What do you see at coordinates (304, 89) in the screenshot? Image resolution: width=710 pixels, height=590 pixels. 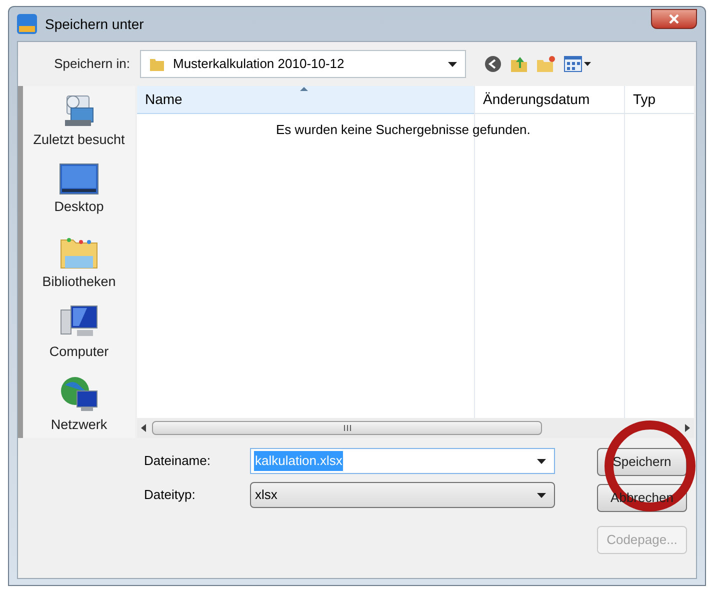 I see `sort-arrow-icon` at bounding box center [304, 89].